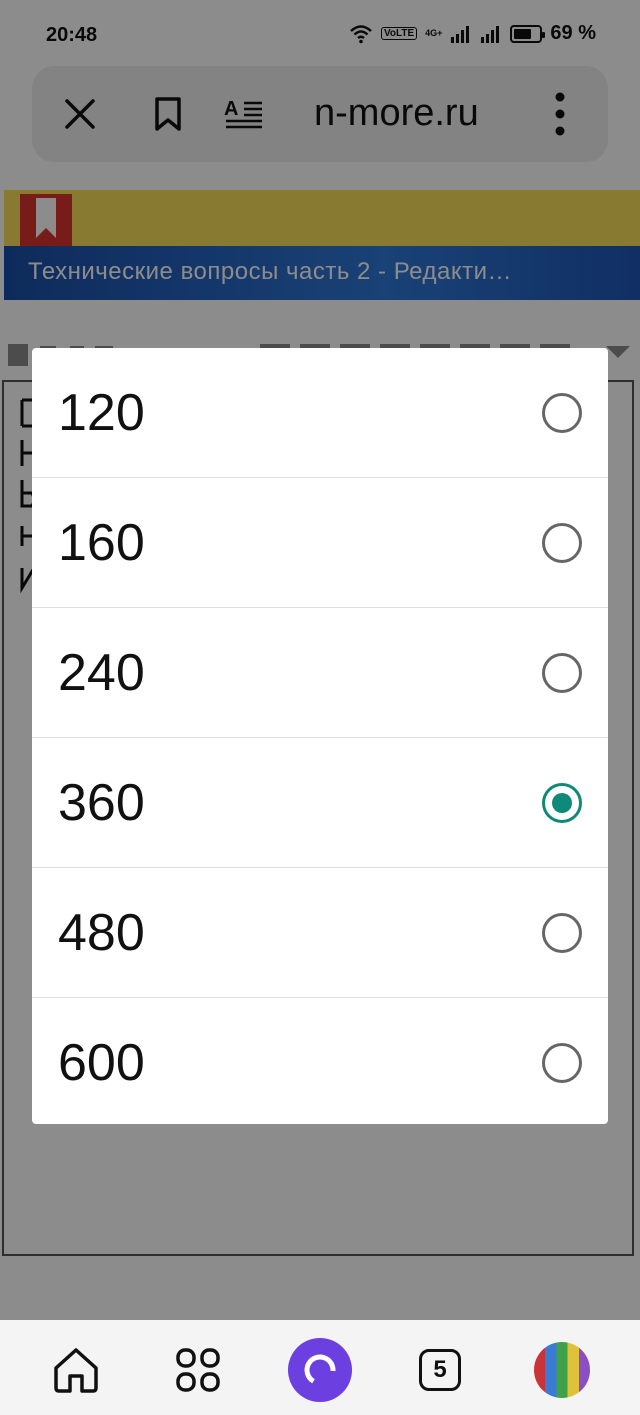 The image size is (640, 1415). What do you see at coordinates (76, 1370) in the screenshot?
I see `home-icon` at bounding box center [76, 1370].